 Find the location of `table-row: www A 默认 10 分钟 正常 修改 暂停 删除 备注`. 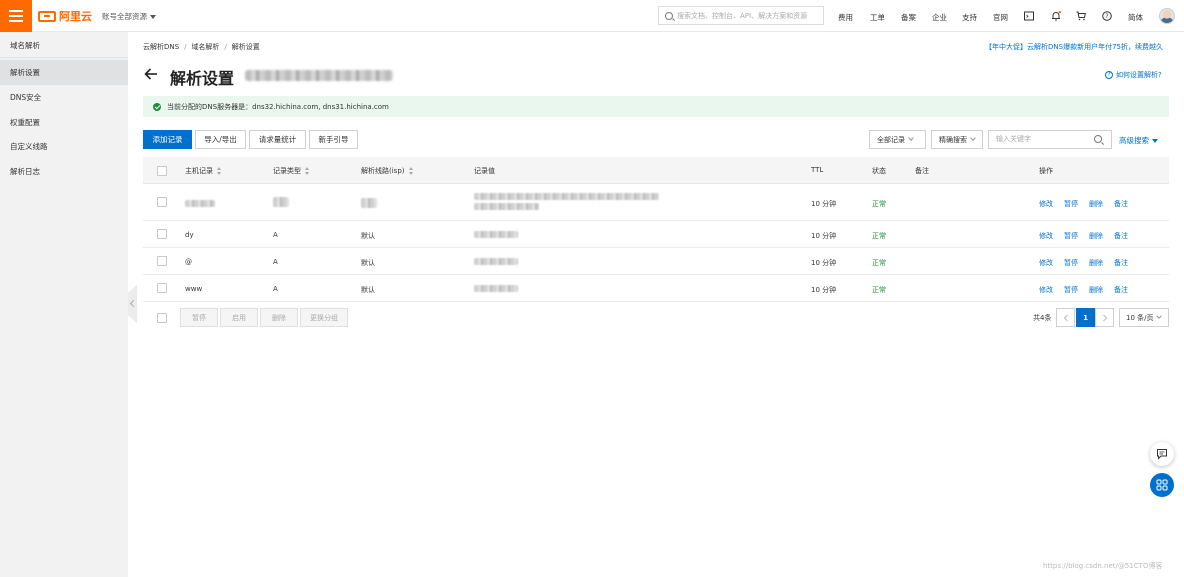

table-row: www A 默认 10 分钟 正常 修改 暂停 删除 备注 is located at coordinates (656, 288).